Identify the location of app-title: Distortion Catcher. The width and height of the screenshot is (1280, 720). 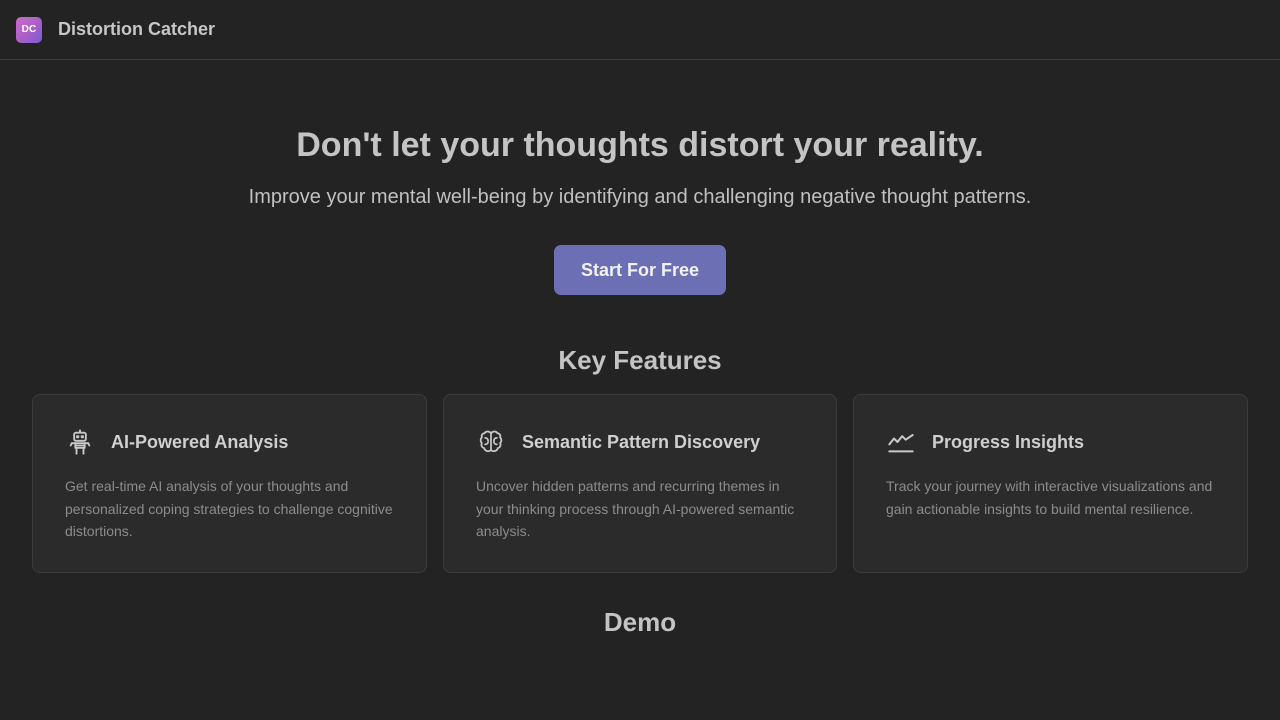
(136, 29).